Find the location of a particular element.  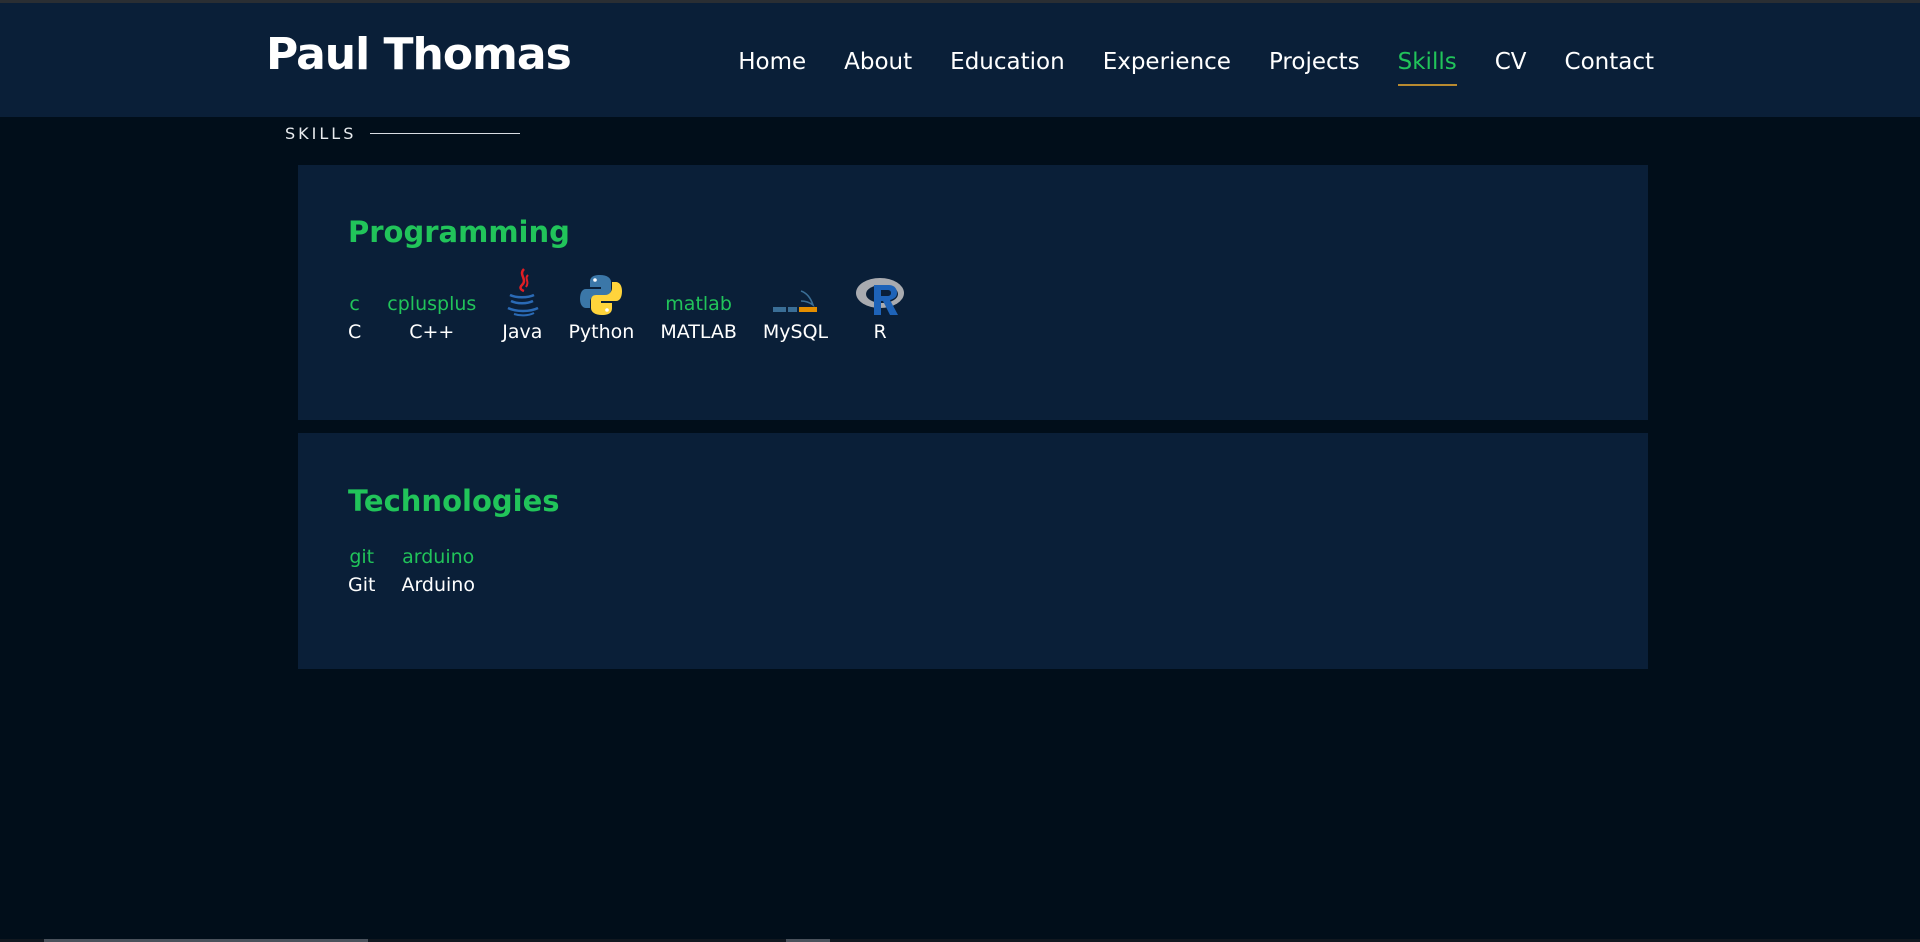

skill-cplusplus: cplusplus C++ is located at coordinates (431, 308).